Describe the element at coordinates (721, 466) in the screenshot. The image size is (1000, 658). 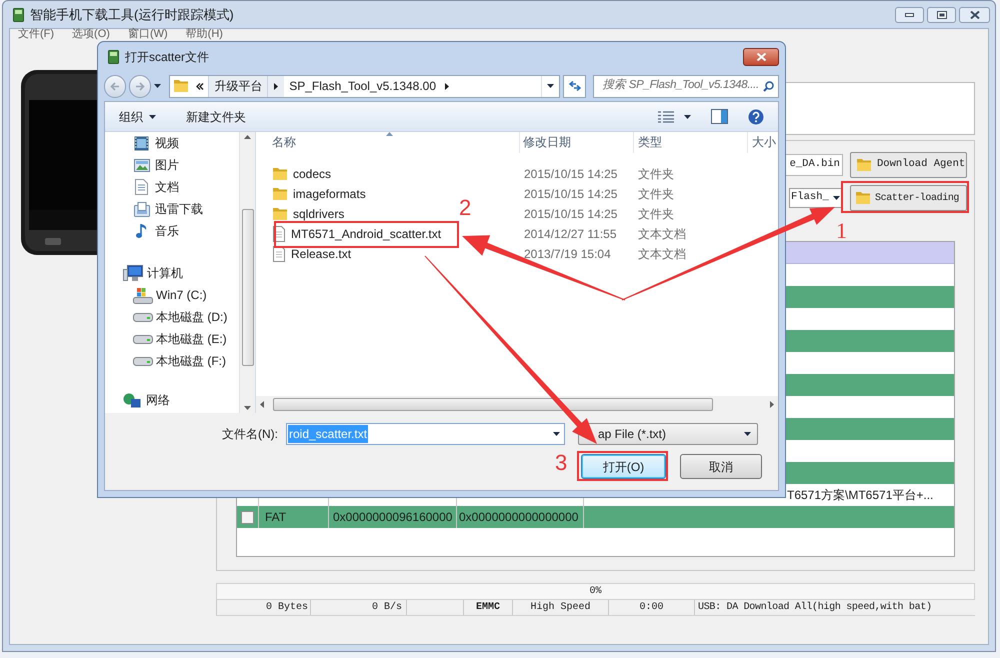
I see `cancel-button: 取消` at that location.